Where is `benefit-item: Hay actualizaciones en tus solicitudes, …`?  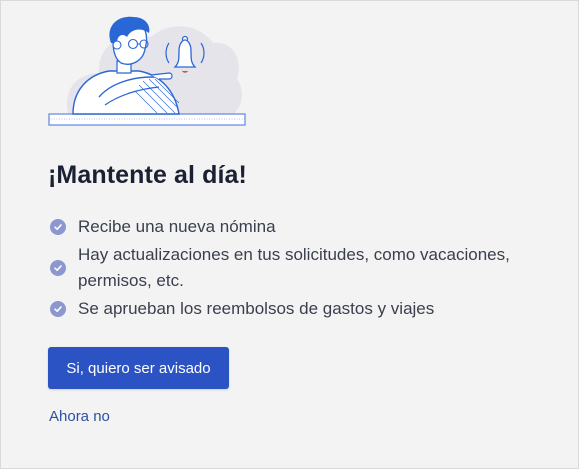
benefit-item: Hay actualizaciones en tus solicitudes, … is located at coordinates (303, 268).